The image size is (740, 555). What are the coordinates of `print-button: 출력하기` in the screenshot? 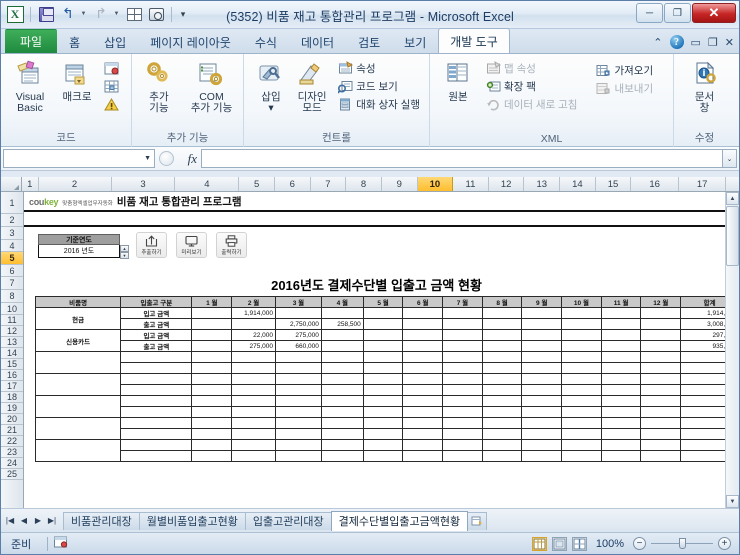 It's located at (231, 245).